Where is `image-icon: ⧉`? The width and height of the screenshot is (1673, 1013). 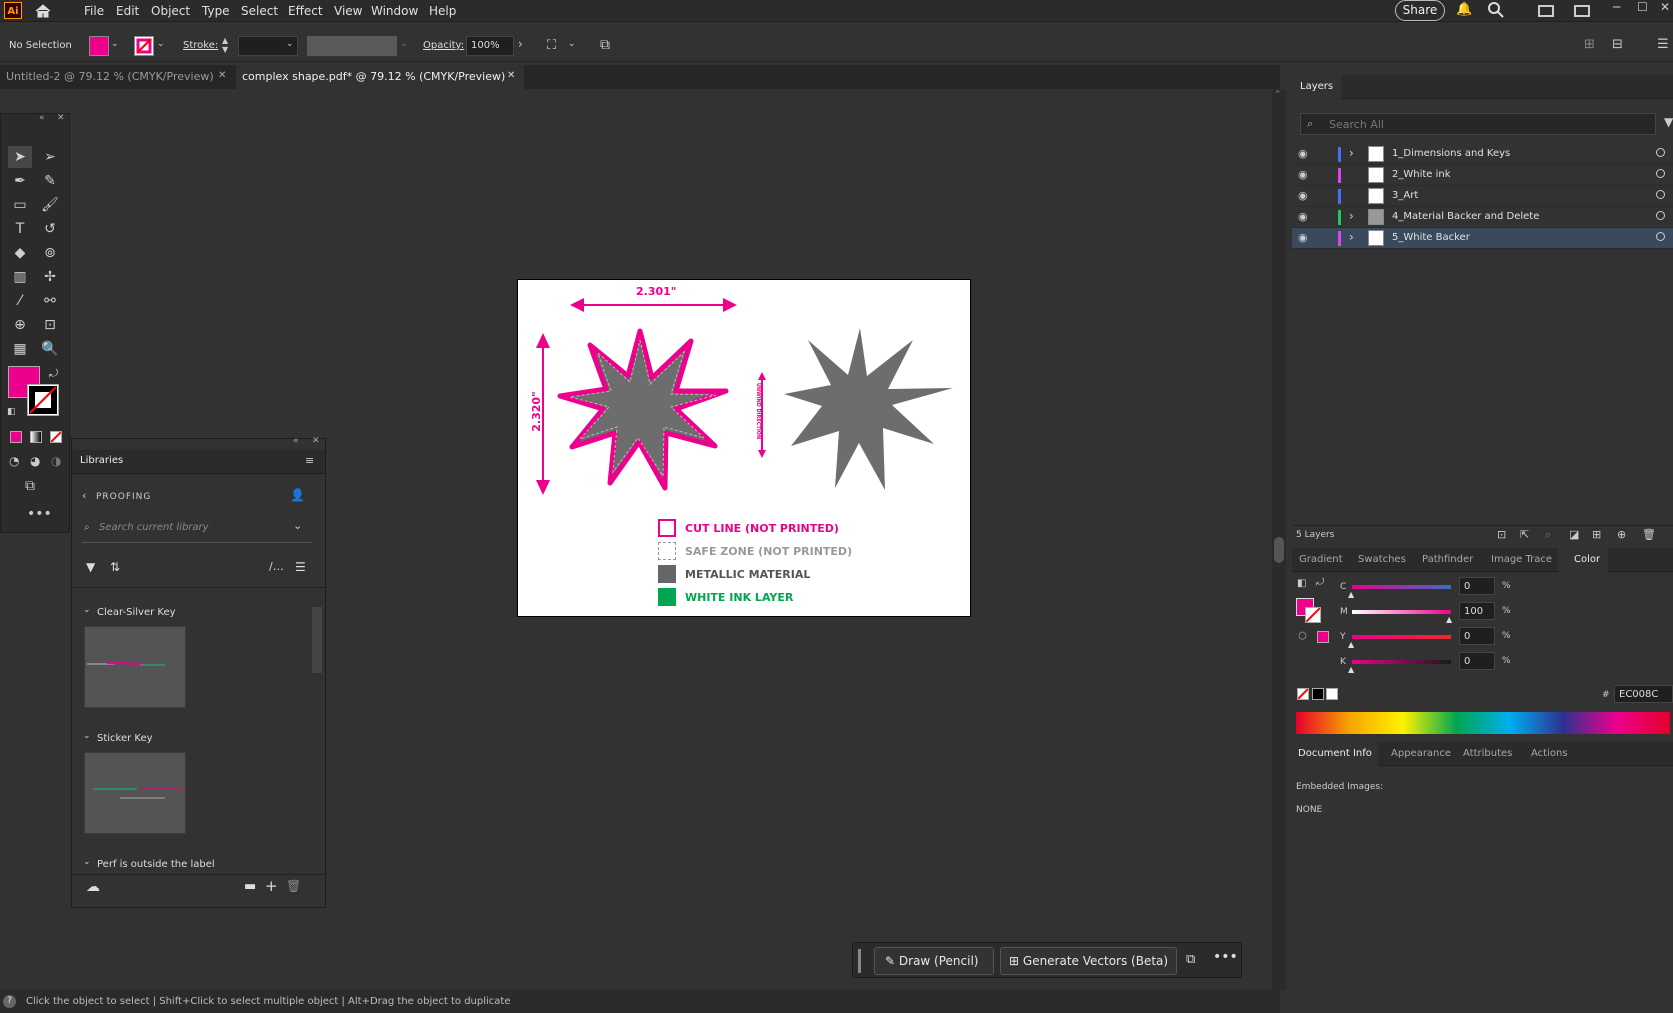 image-icon: ⧉ is located at coordinates (1190, 959).